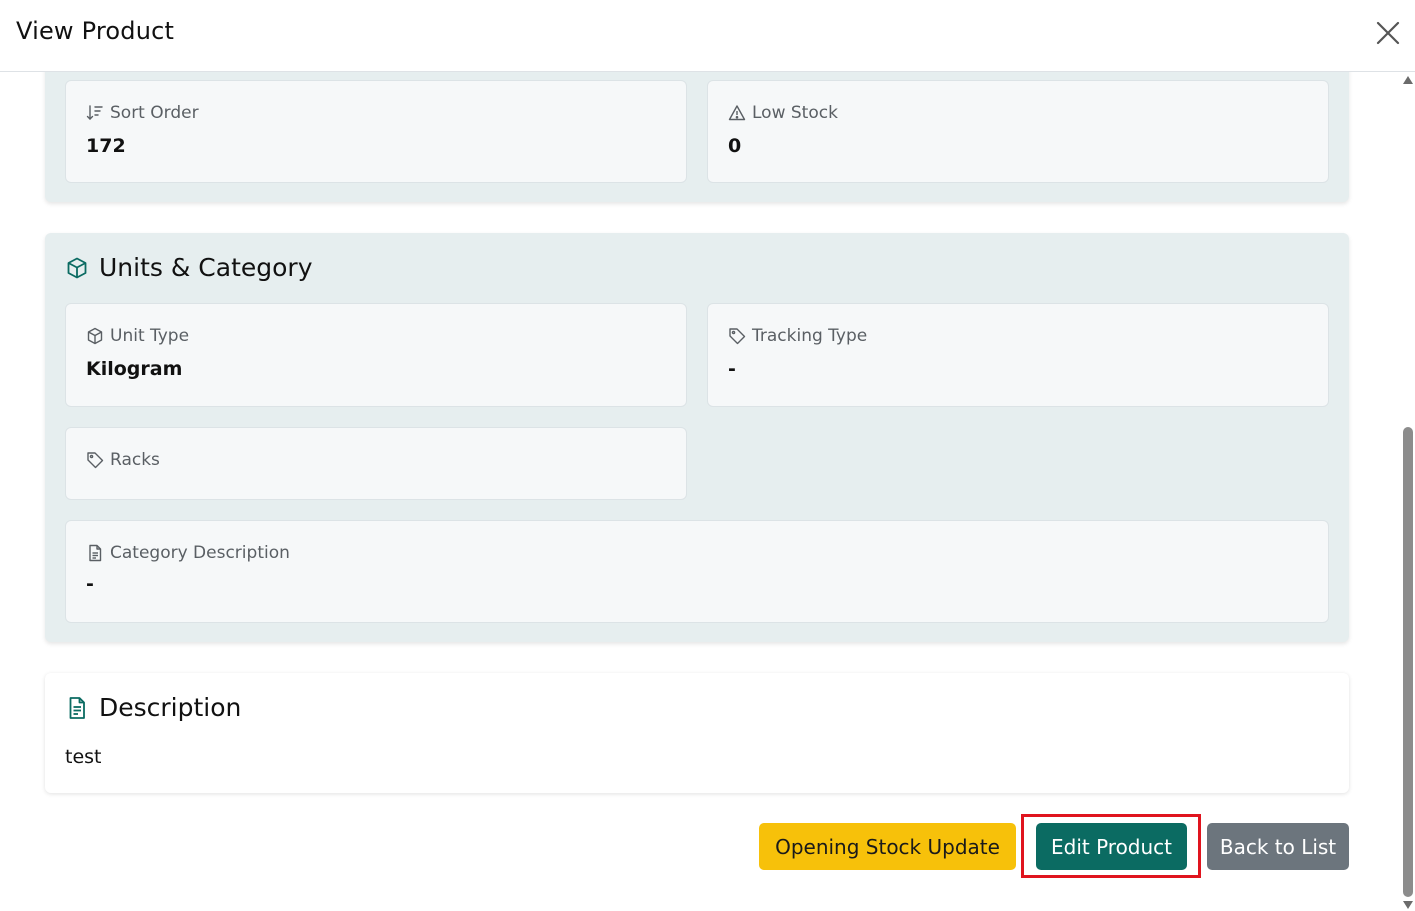 The width and height of the screenshot is (1415, 911). What do you see at coordinates (887, 846) in the screenshot?
I see `opening-stock-update-button: Opening Stock Update` at bounding box center [887, 846].